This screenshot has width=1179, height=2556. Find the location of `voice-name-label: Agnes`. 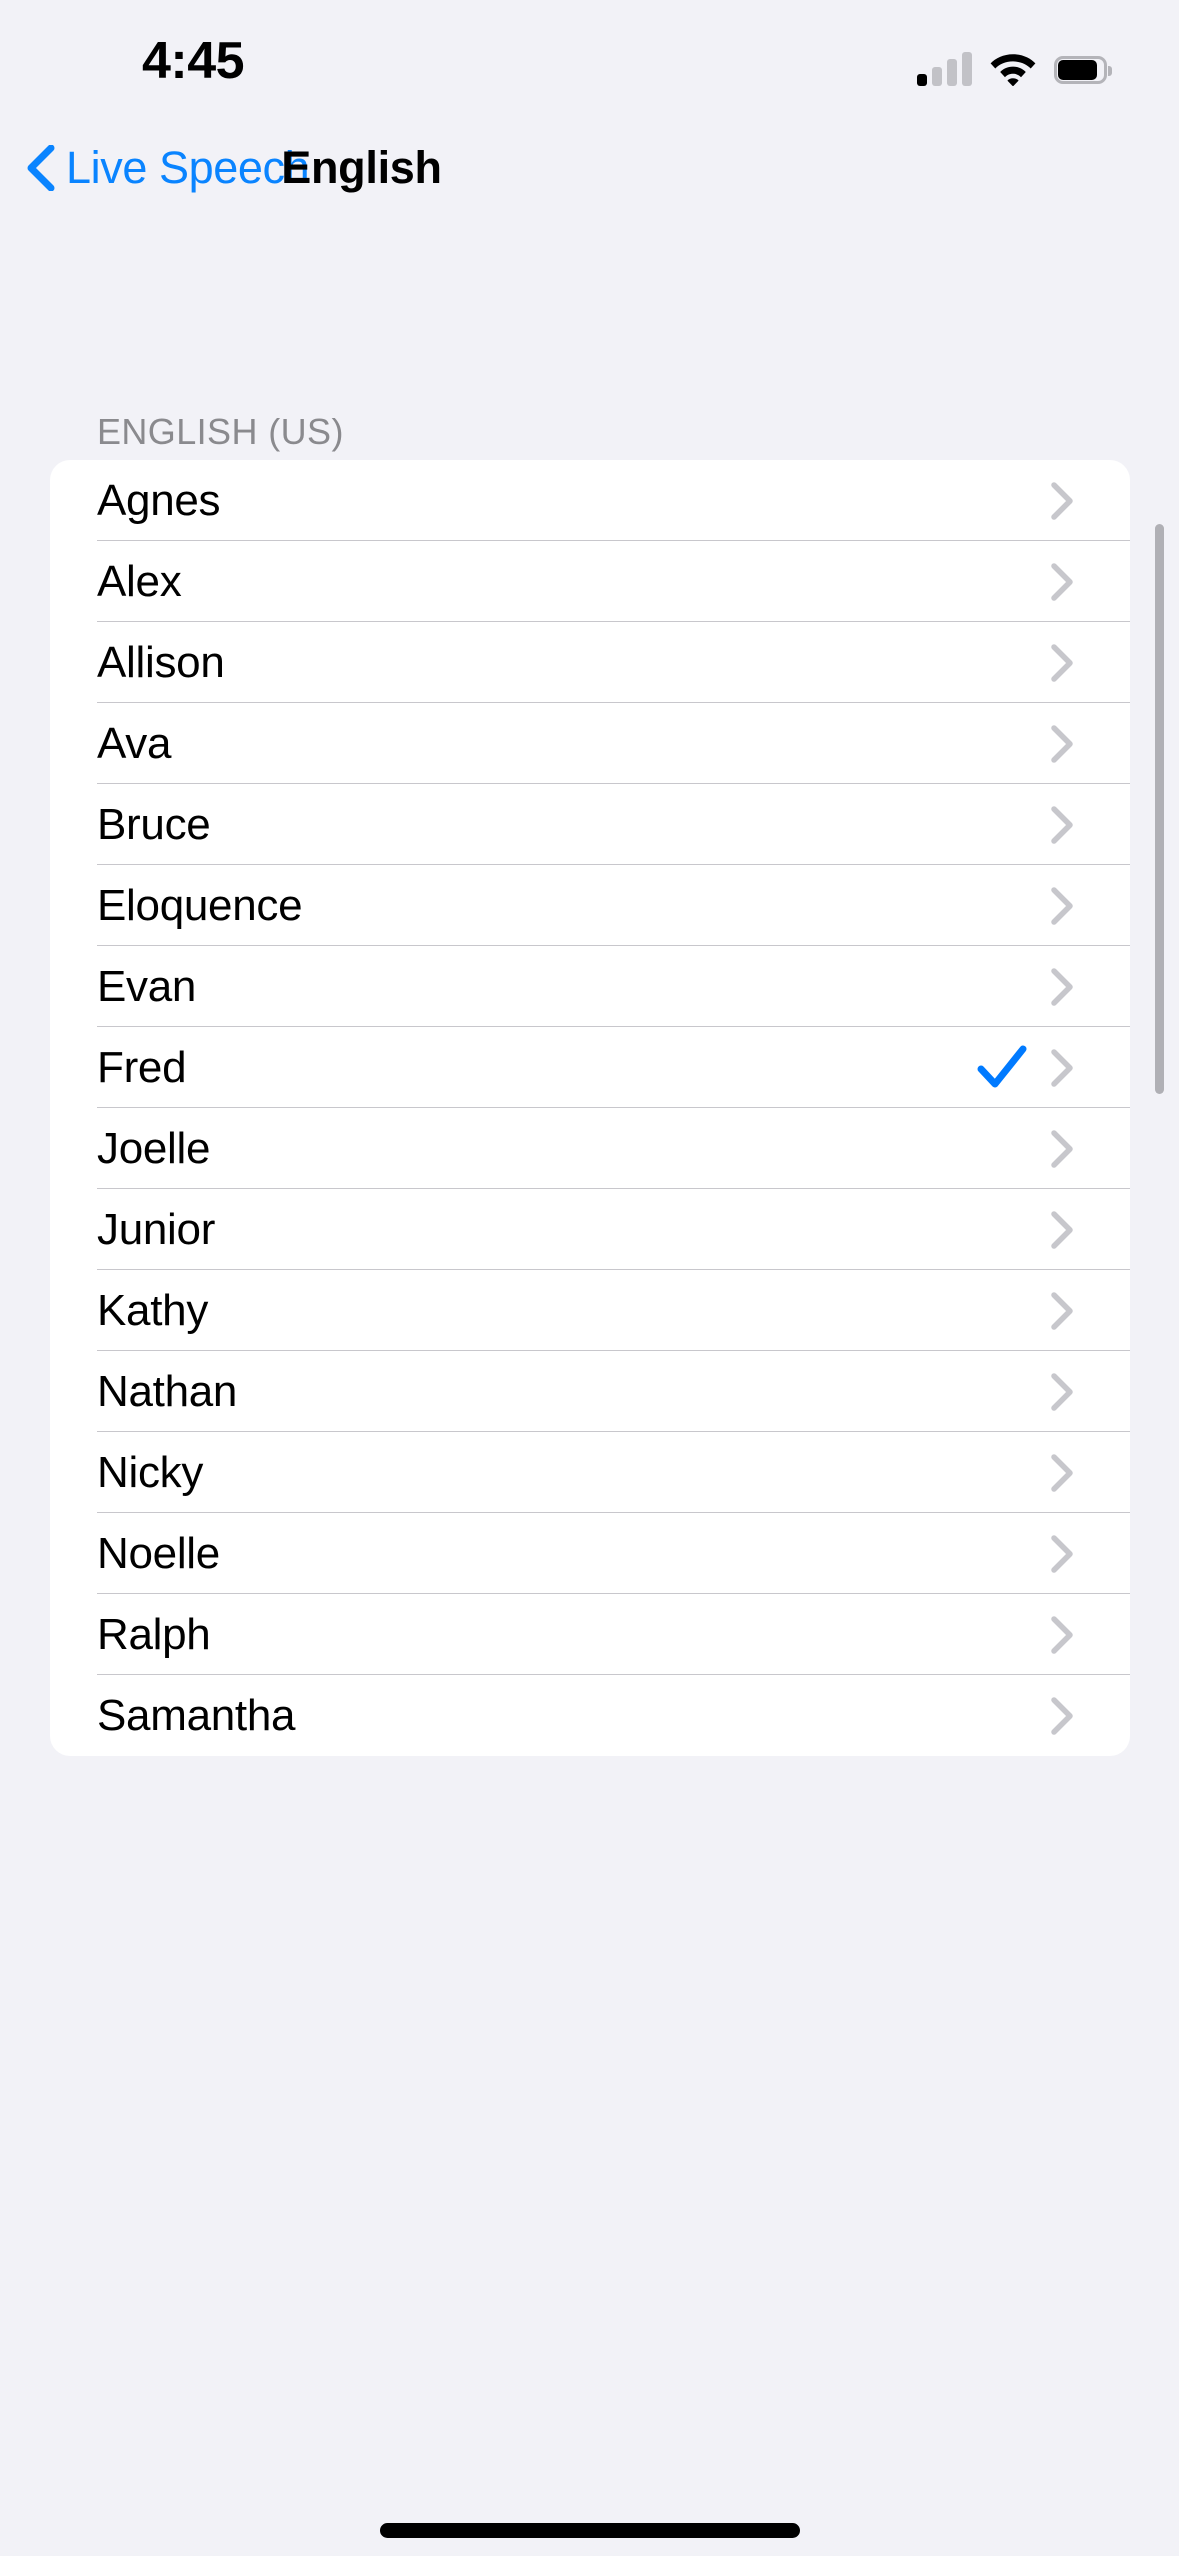

voice-name-label: Agnes is located at coordinates (159, 500).